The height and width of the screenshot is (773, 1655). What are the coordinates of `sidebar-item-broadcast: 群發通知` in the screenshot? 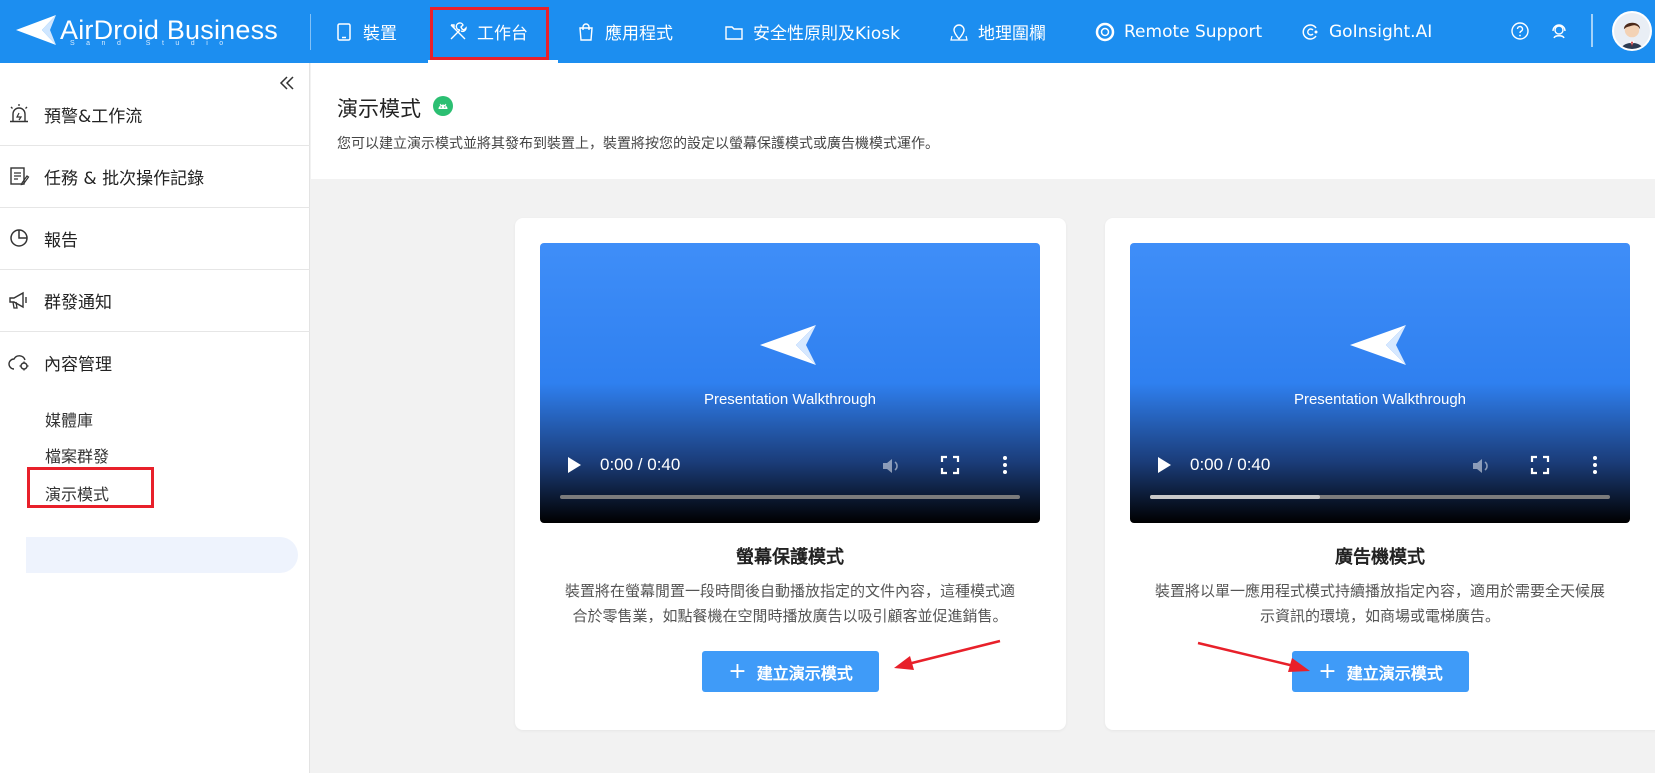 It's located at (155, 300).